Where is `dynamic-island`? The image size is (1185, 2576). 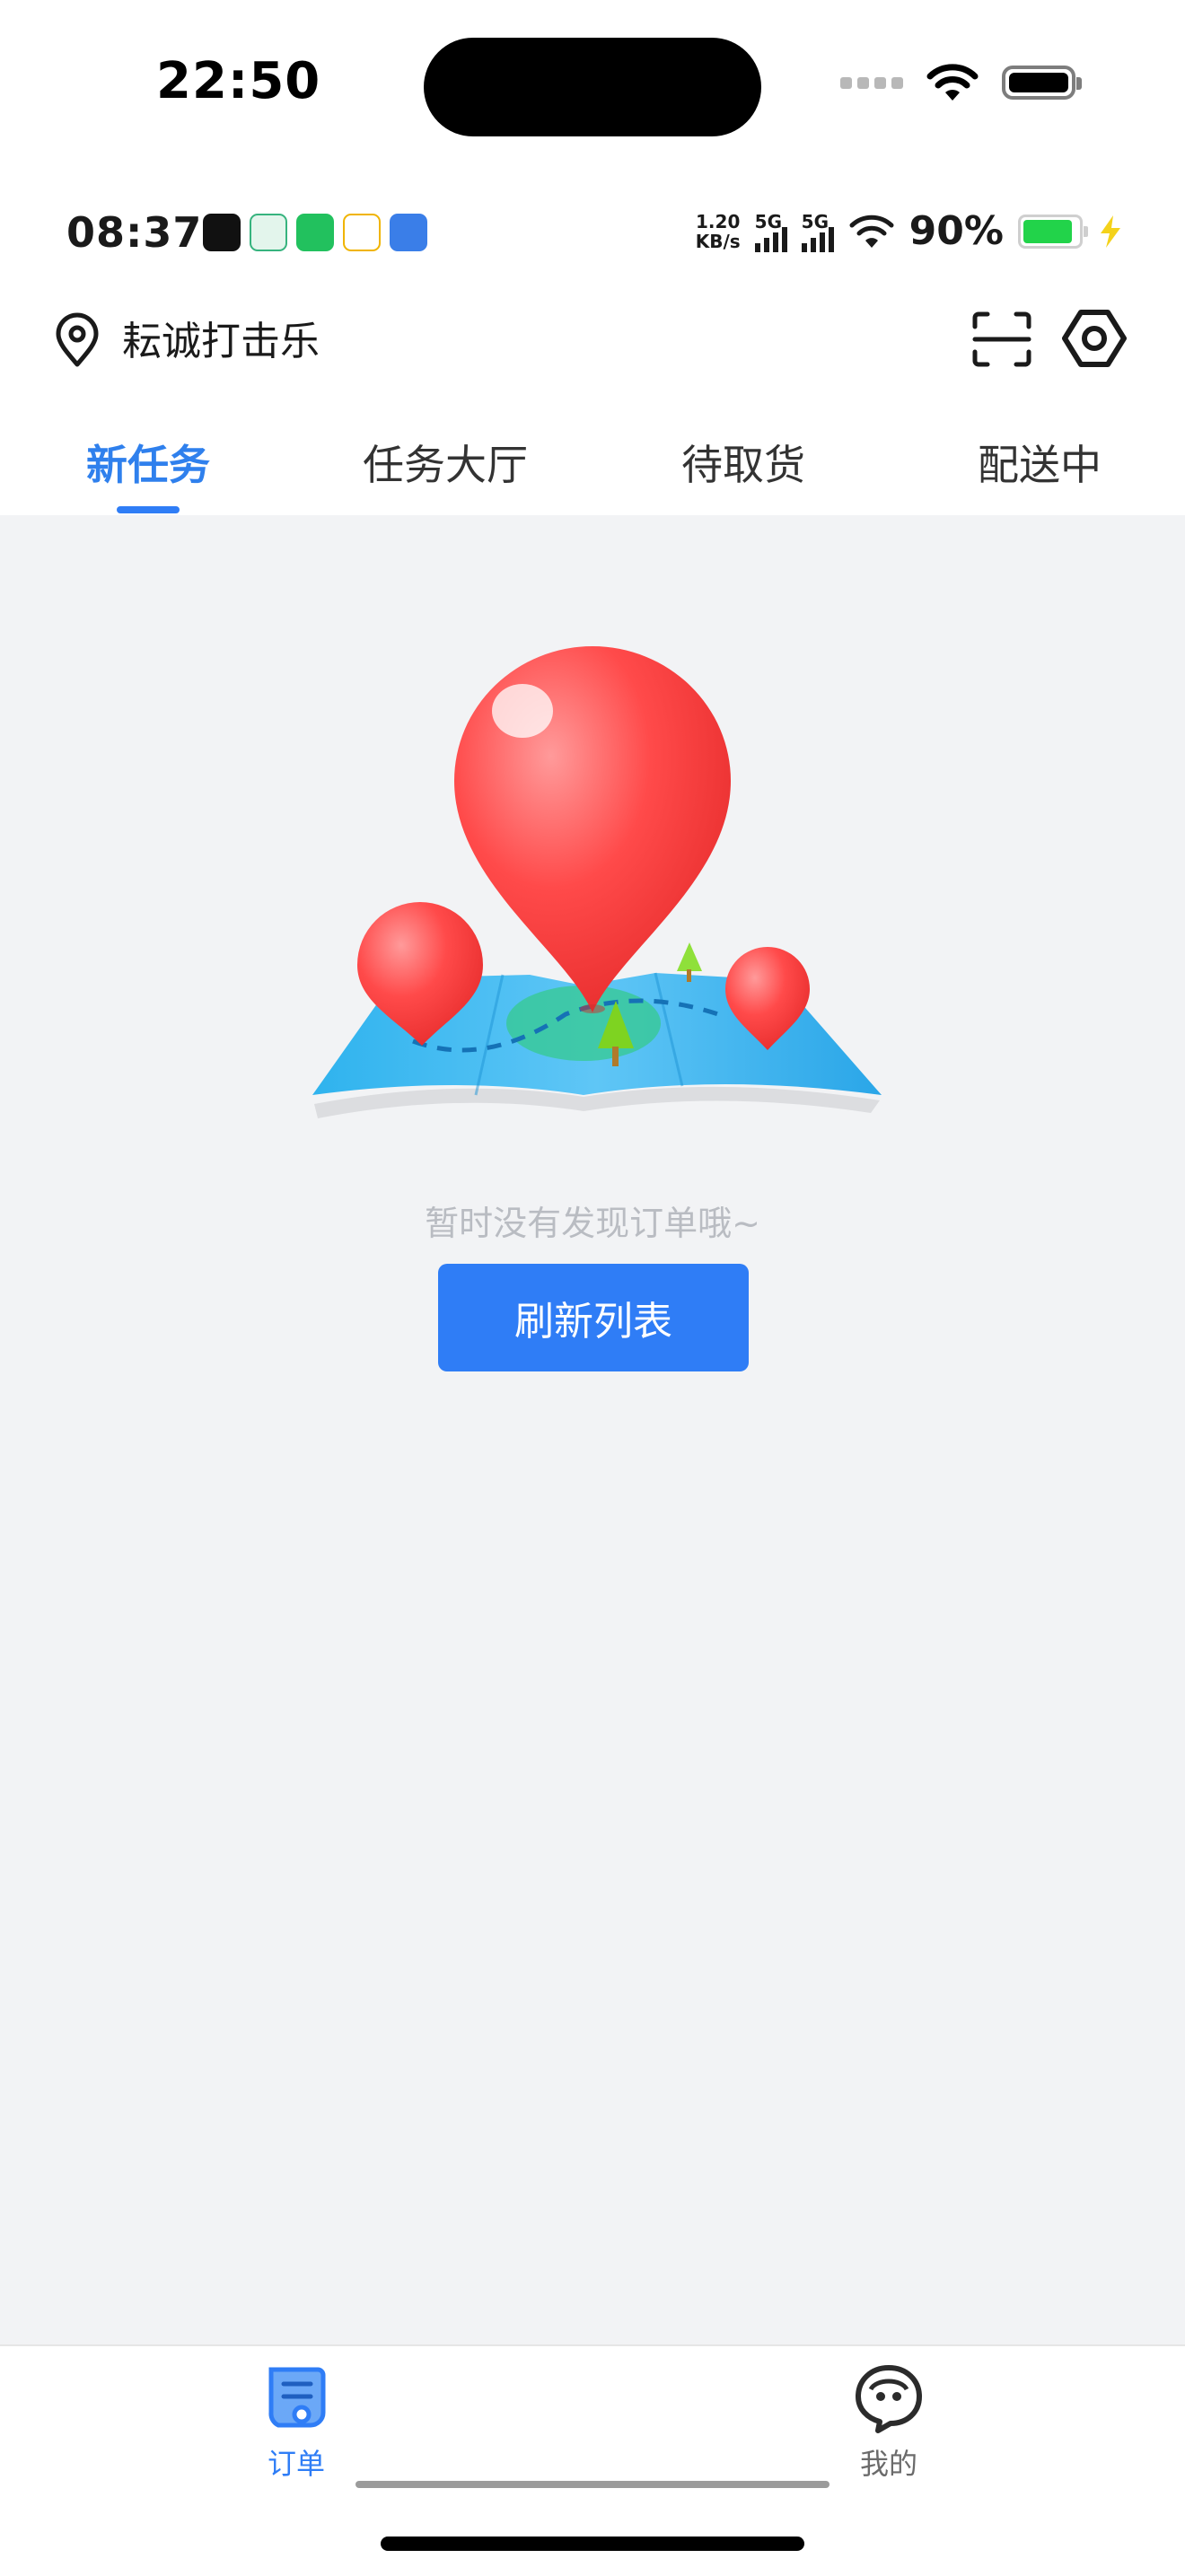 dynamic-island is located at coordinates (592, 87).